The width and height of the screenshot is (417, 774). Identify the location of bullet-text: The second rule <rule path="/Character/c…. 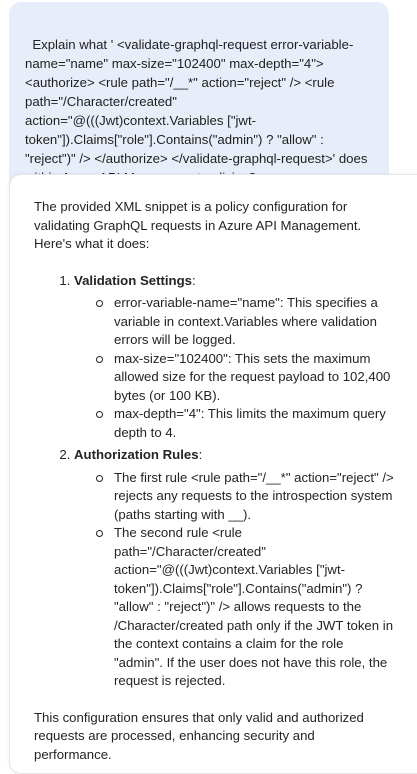
(254, 606).